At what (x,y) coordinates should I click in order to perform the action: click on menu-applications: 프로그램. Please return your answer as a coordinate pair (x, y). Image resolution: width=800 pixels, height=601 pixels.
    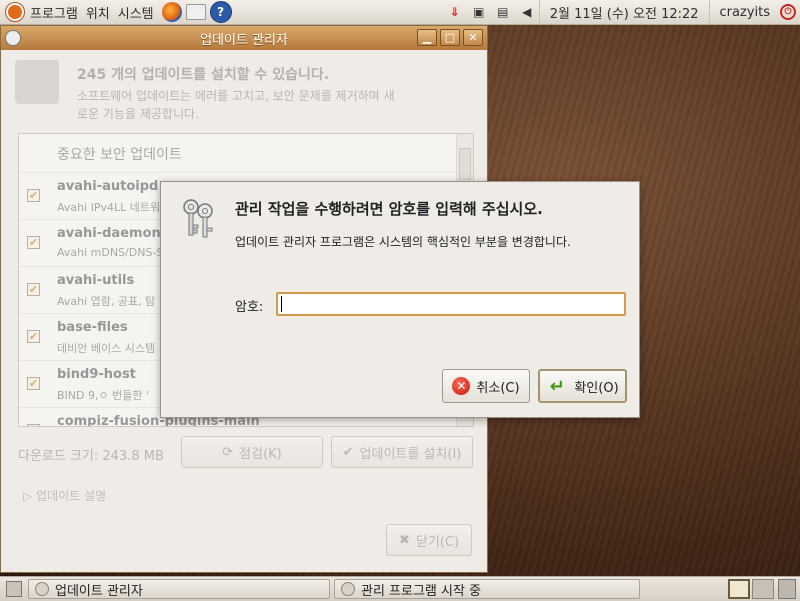
    Looking at the image, I should click on (58, 12).